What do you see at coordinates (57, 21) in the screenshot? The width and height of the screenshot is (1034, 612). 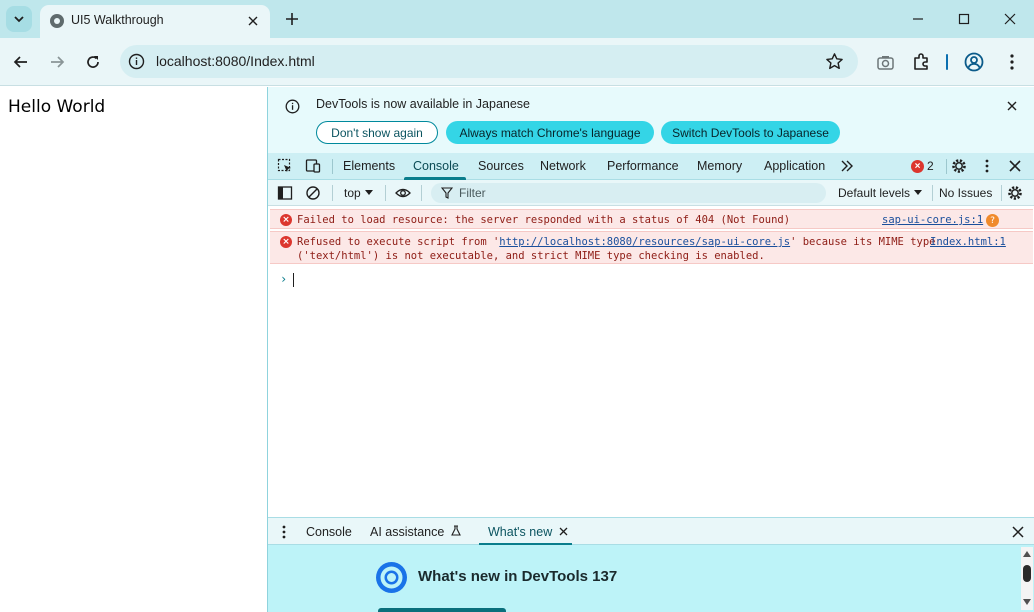 I see `globe-icon` at bounding box center [57, 21].